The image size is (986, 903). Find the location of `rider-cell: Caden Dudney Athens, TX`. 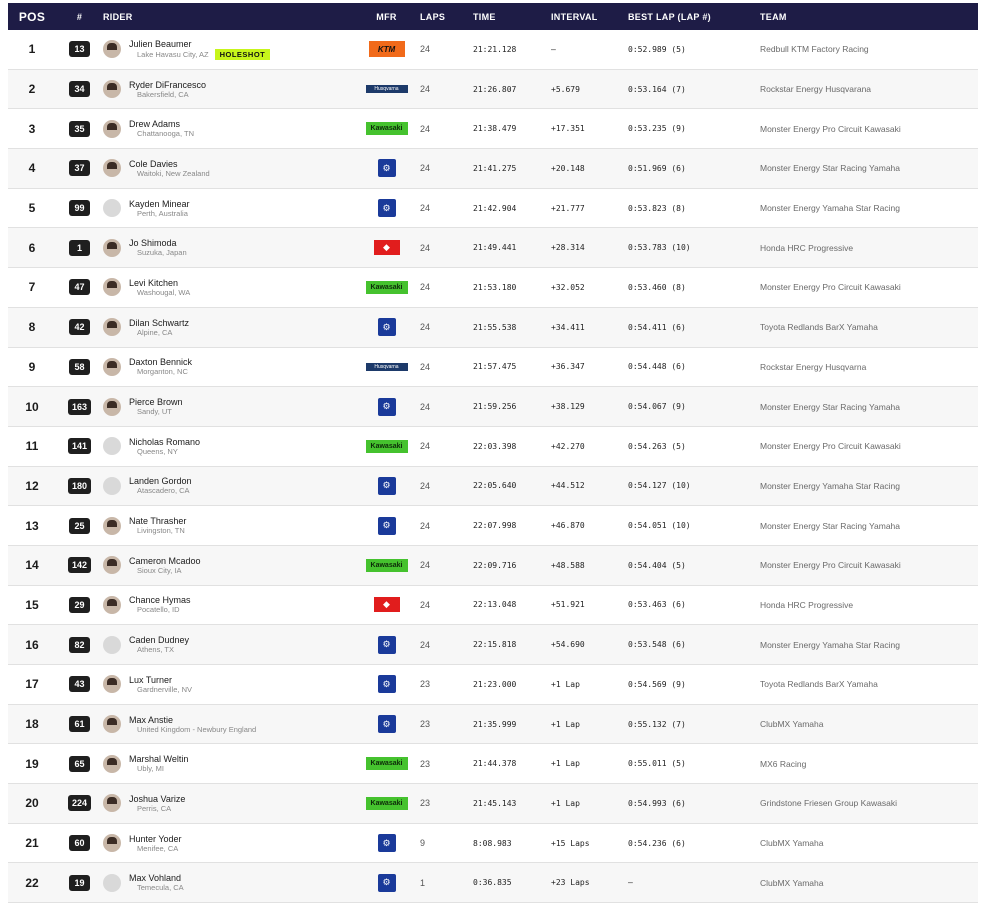

rider-cell: Caden Dudney Athens, TX is located at coordinates (228, 644).